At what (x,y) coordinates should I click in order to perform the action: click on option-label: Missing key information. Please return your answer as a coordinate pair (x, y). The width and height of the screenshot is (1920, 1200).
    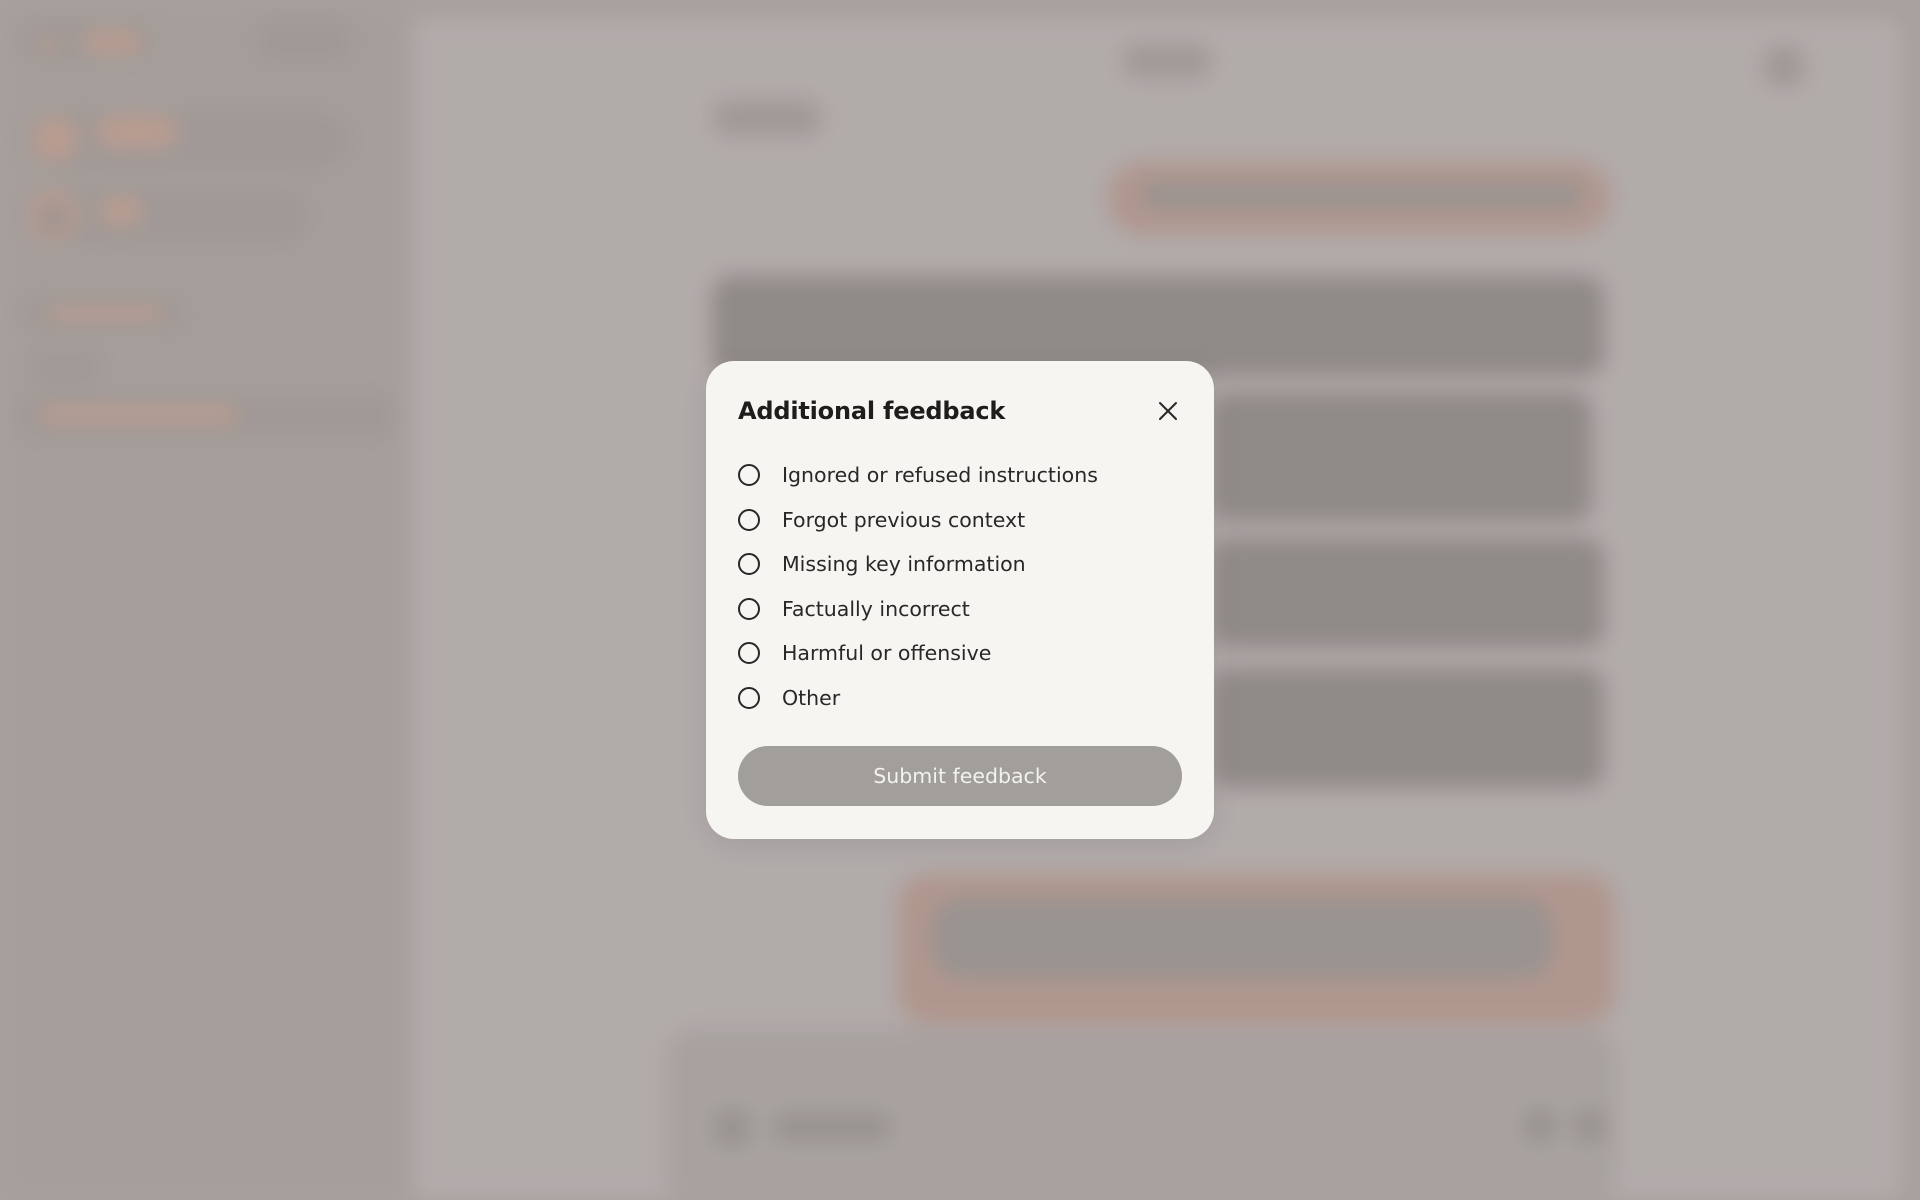
    Looking at the image, I should click on (904, 564).